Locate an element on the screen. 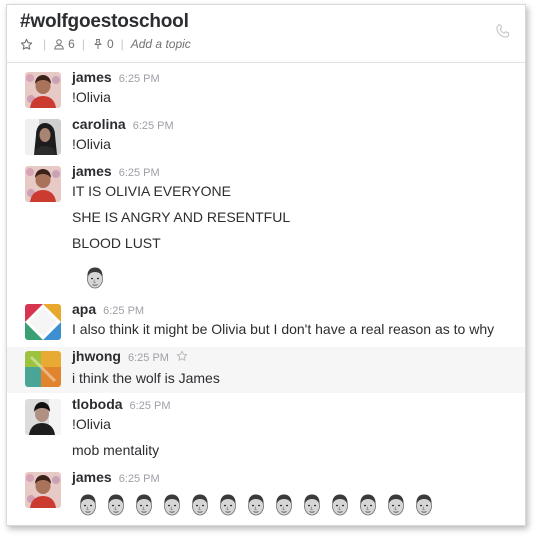  message-text: IT IS OLIVIA EVERYONE is located at coordinates (151, 191).